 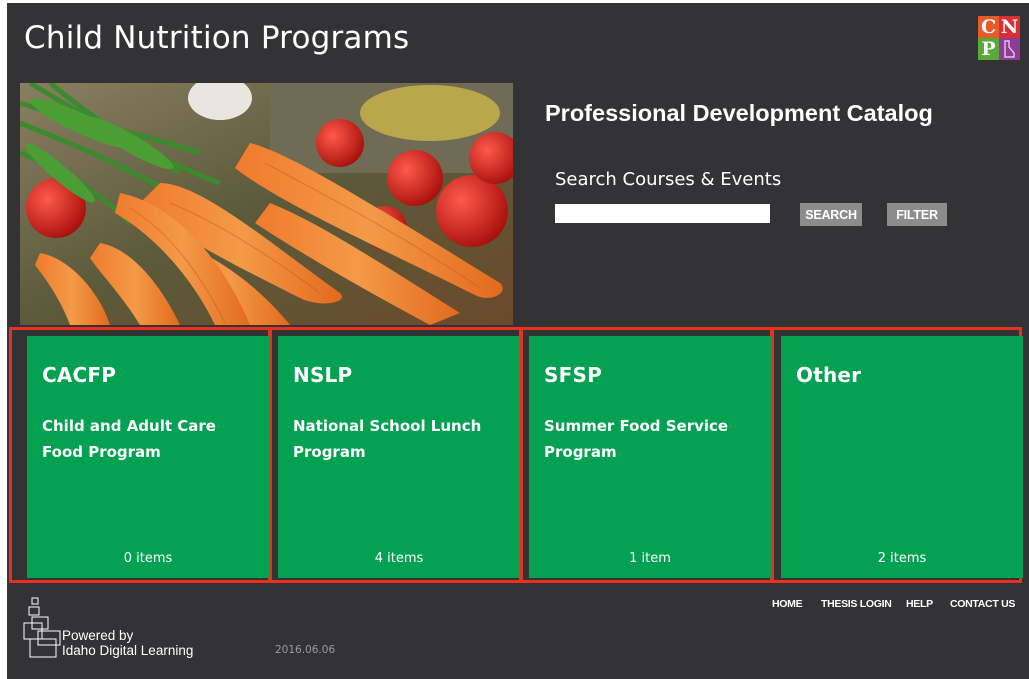 What do you see at coordinates (831, 214) in the screenshot?
I see `search-button: SEARCH` at bounding box center [831, 214].